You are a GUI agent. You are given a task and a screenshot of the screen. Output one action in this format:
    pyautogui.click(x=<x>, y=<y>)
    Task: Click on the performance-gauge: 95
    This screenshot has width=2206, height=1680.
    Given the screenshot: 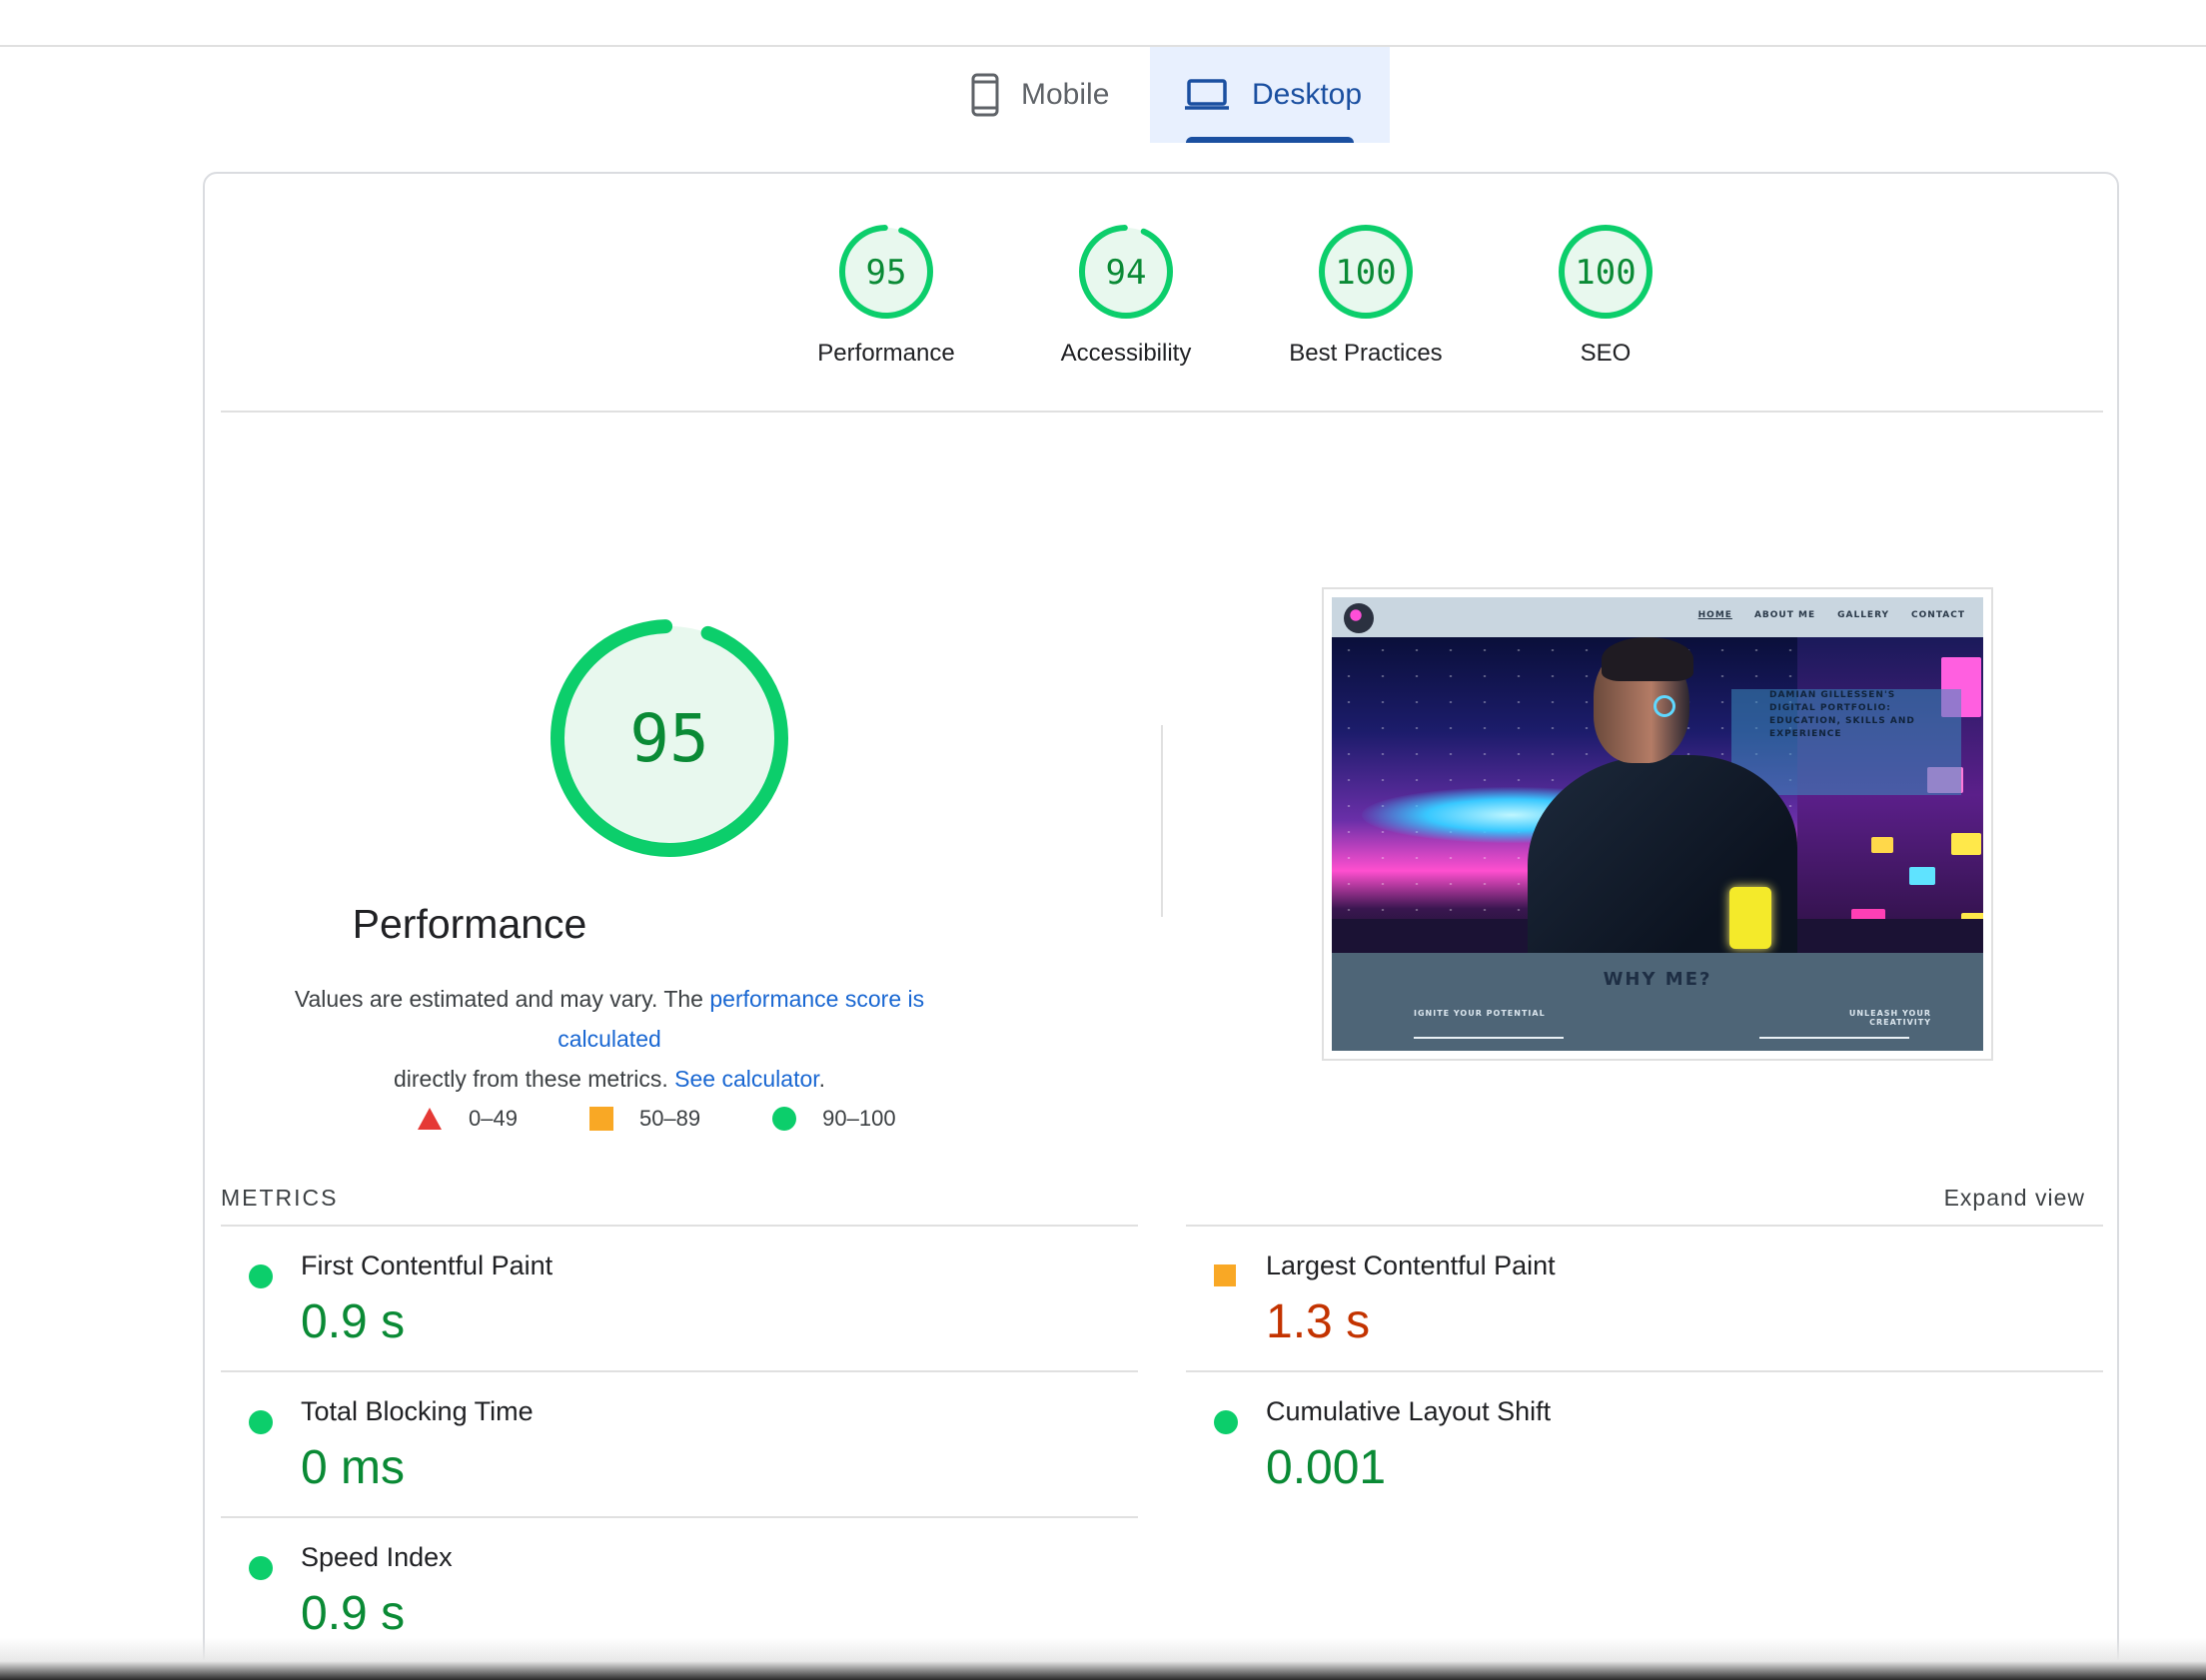 What is the action you would take?
    pyautogui.click(x=669, y=740)
    